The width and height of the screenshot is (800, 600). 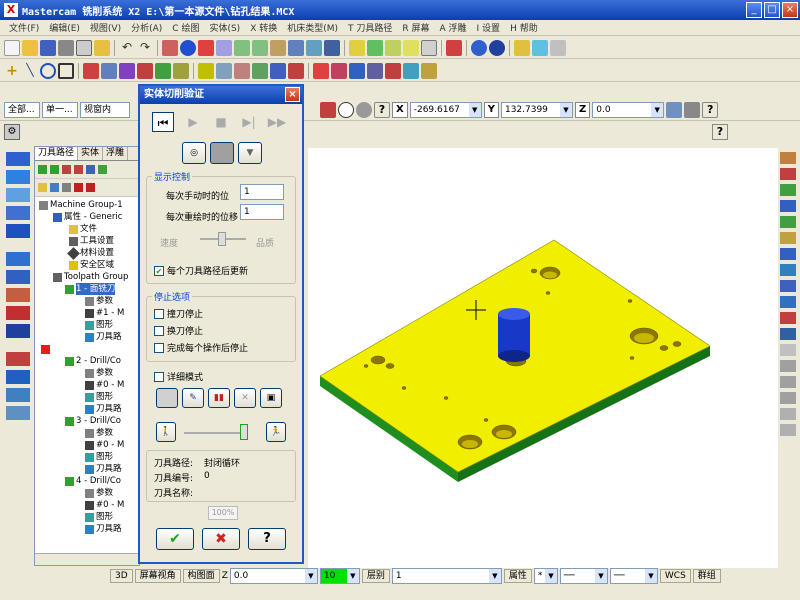 What do you see at coordinates (710, 109) in the screenshot?
I see `help-icon: ?` at bounding box center [710, 109].